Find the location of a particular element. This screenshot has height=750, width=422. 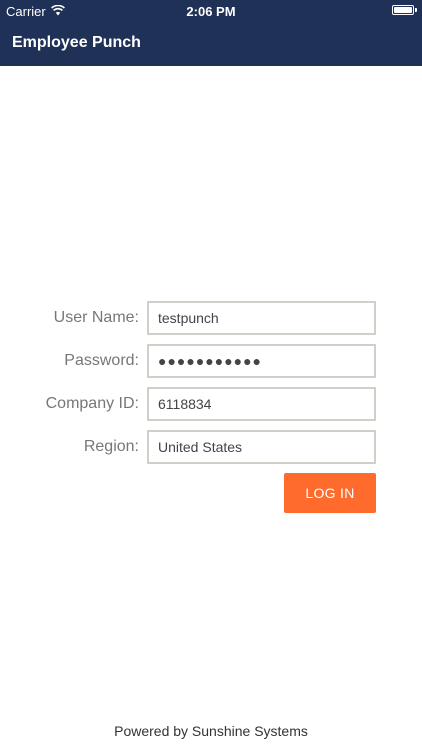

password-row: Password: is located at coordinates (211, 361).